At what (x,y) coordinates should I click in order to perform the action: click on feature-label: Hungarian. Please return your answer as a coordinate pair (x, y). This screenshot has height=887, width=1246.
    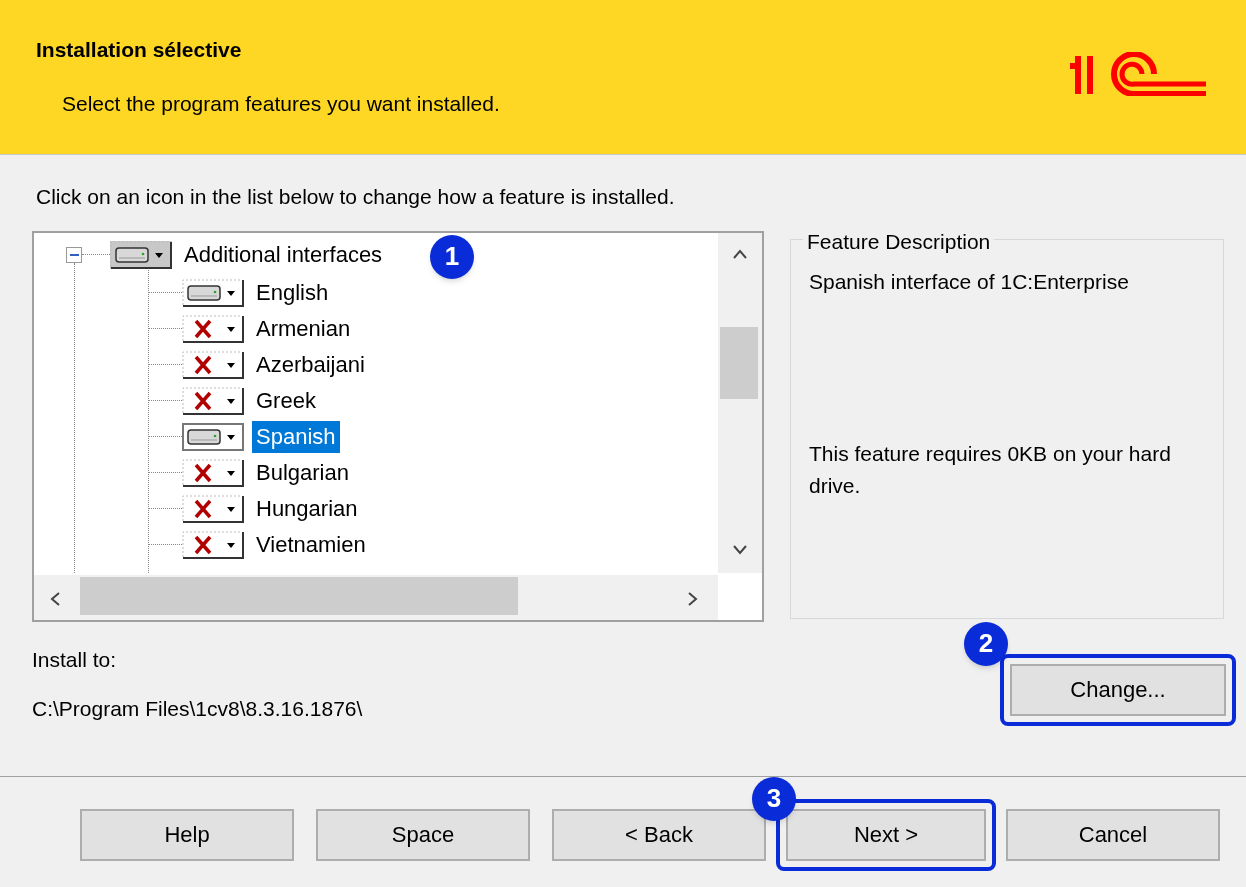
    Looking at the image, I should click on (307, 508).